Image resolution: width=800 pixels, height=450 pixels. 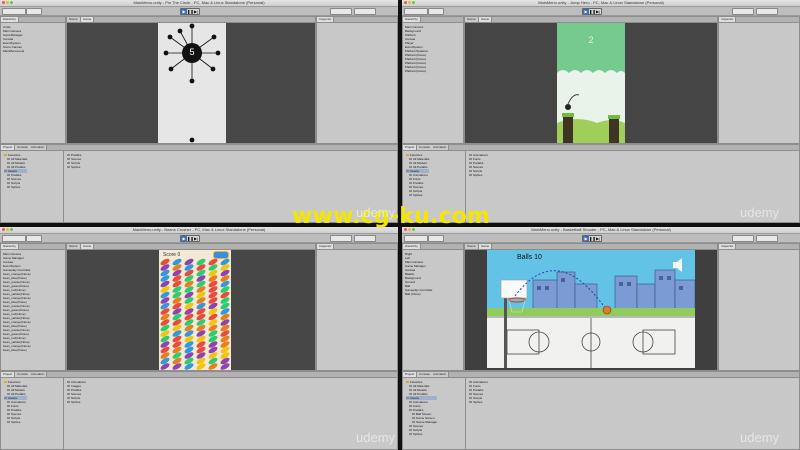 I want to click on game-viewport: 5, so click(x=191, y=83).